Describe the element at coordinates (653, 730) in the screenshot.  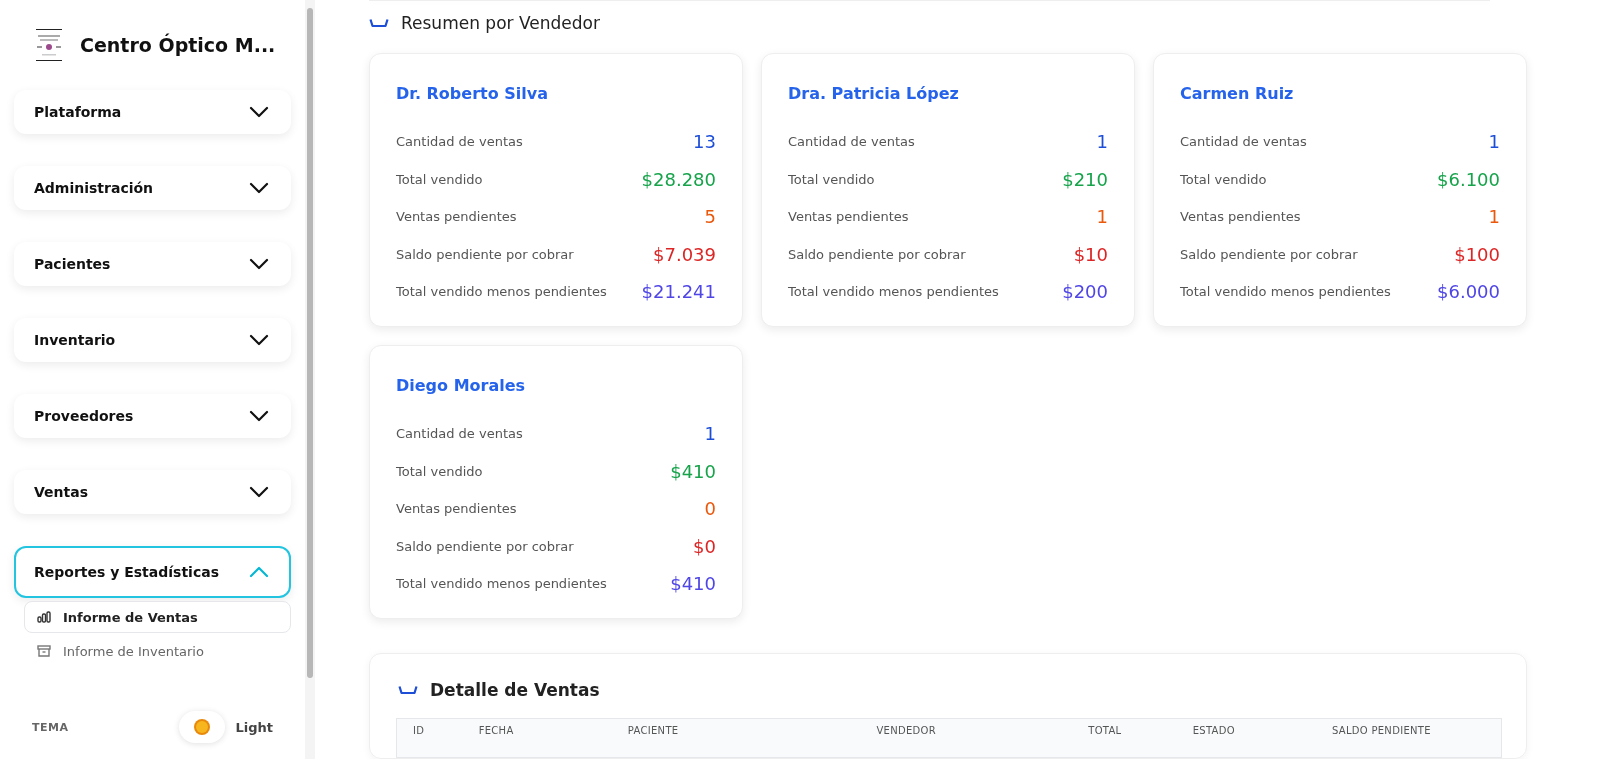
I see `column-header: PACIENTE` at that location.